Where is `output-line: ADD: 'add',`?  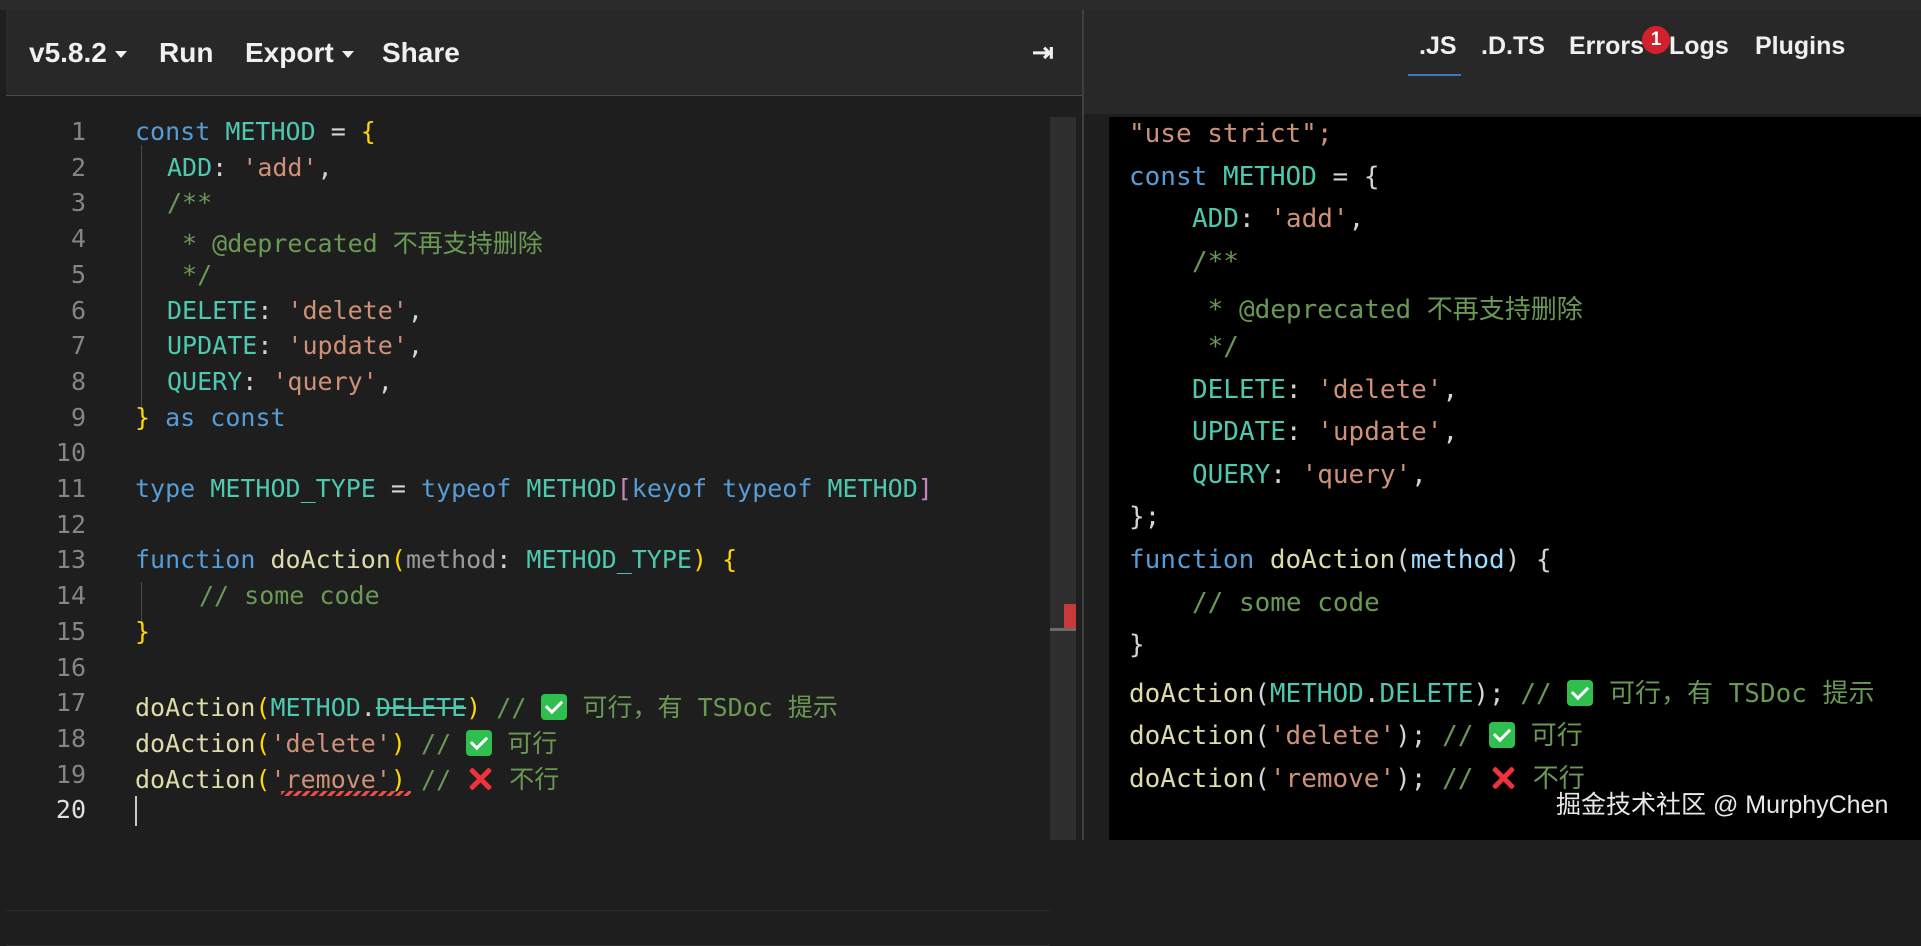 output-line: ADD: 'add', is located at coordinates (1278, 219).